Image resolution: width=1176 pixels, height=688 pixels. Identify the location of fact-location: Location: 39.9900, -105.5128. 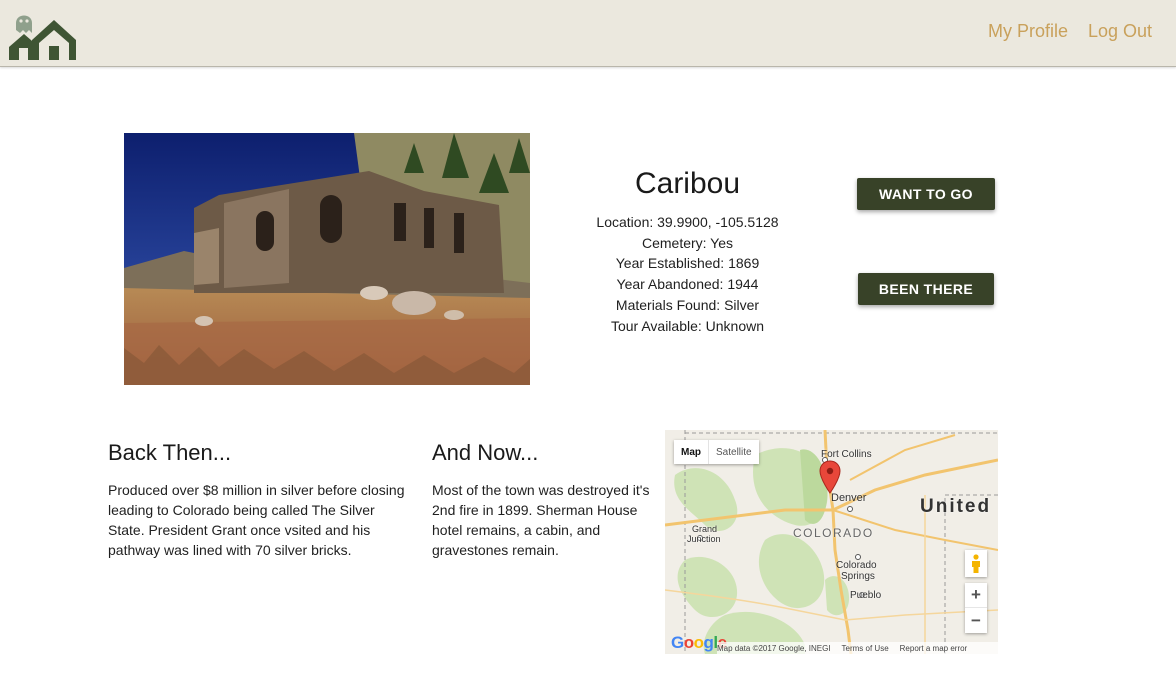
(687, 222).